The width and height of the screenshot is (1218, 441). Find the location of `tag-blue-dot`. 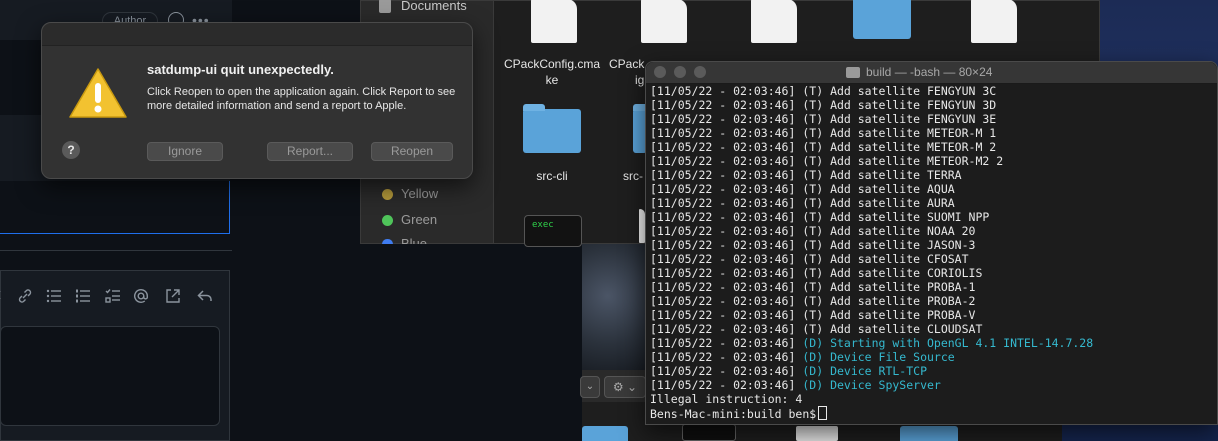

tag-blue-dot is located at coordinates (387, 241).